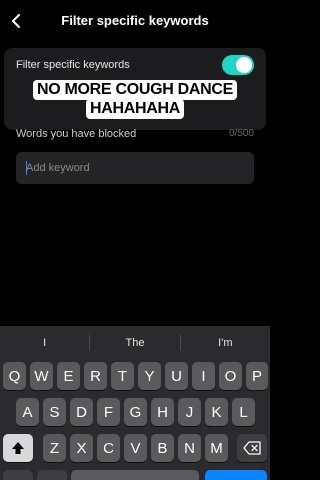 This screenshot has height=480, width=320. I want to click on header-bar: Filter specific keywords, so click(135, 22).